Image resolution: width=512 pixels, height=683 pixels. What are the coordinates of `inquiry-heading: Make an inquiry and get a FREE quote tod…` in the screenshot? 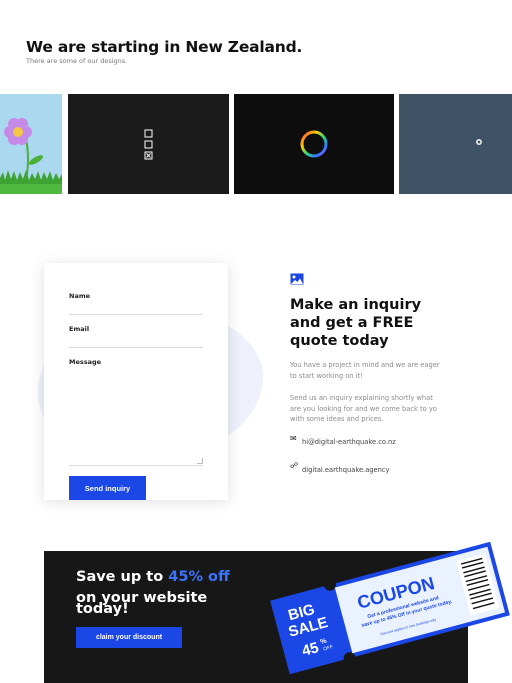 It's located at (356, 323).